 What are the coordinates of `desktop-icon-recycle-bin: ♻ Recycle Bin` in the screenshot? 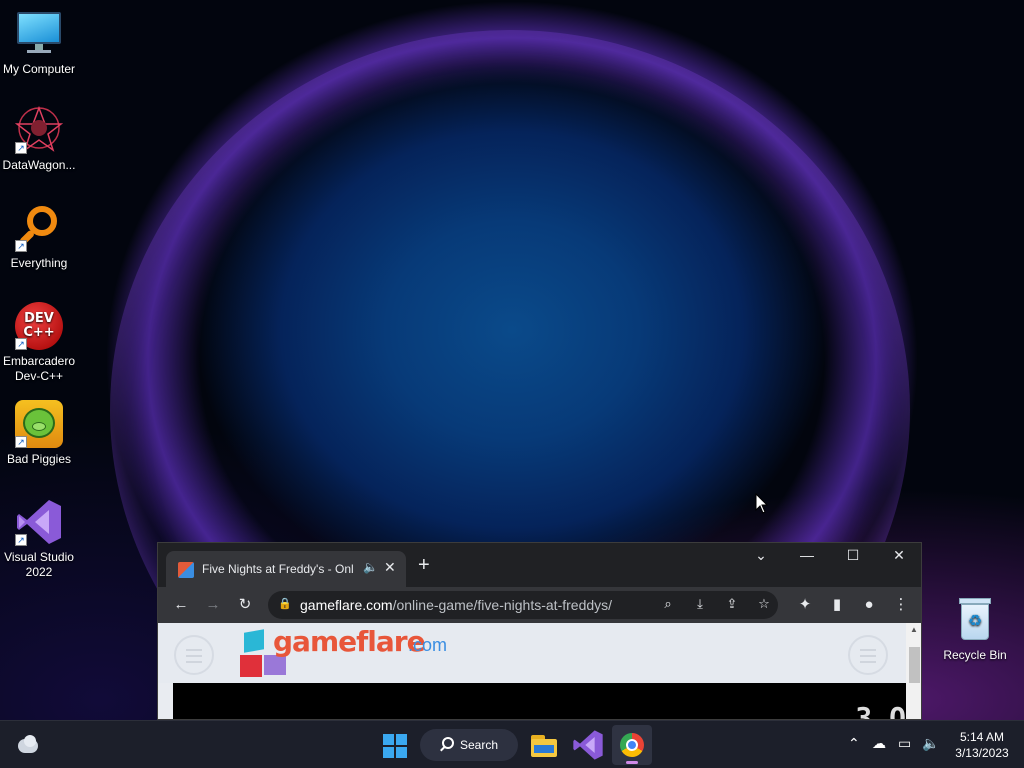 It's located at (975, 629).